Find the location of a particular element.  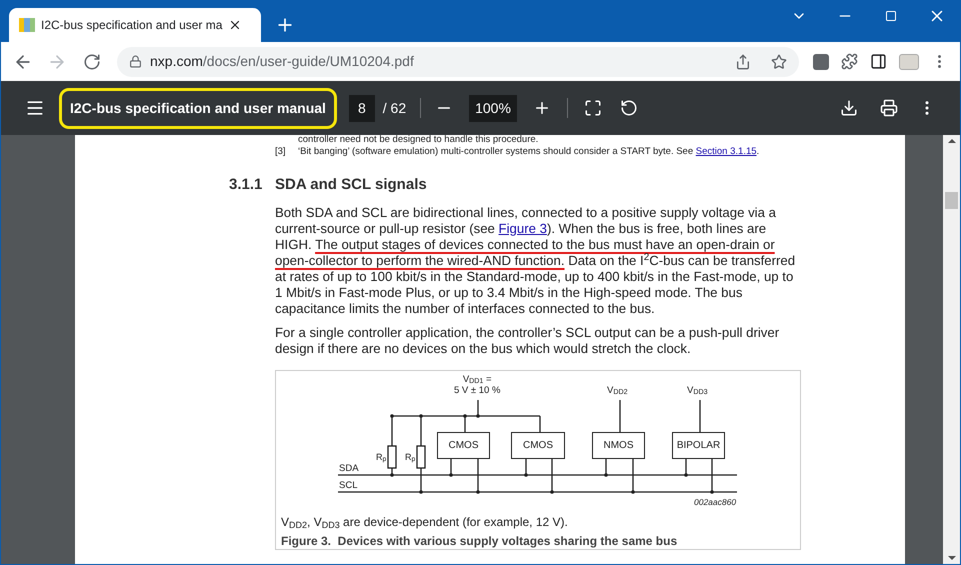

scrollbar is located at coordinates (951, 349).